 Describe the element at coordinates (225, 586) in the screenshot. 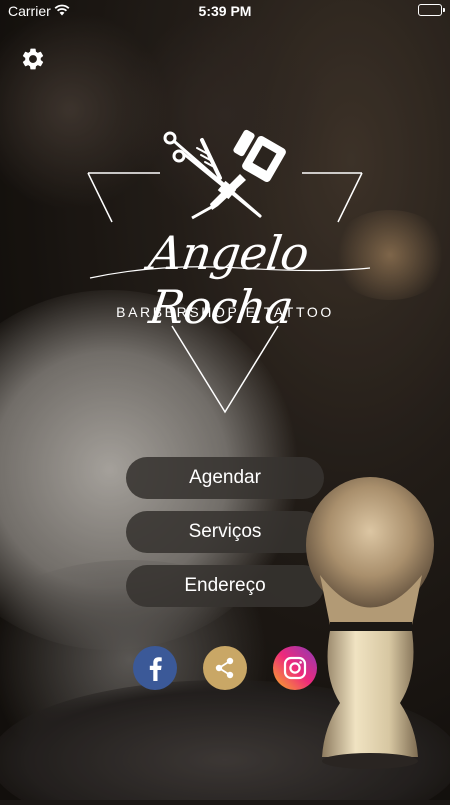

I see `address-button: Endereço` at that location.